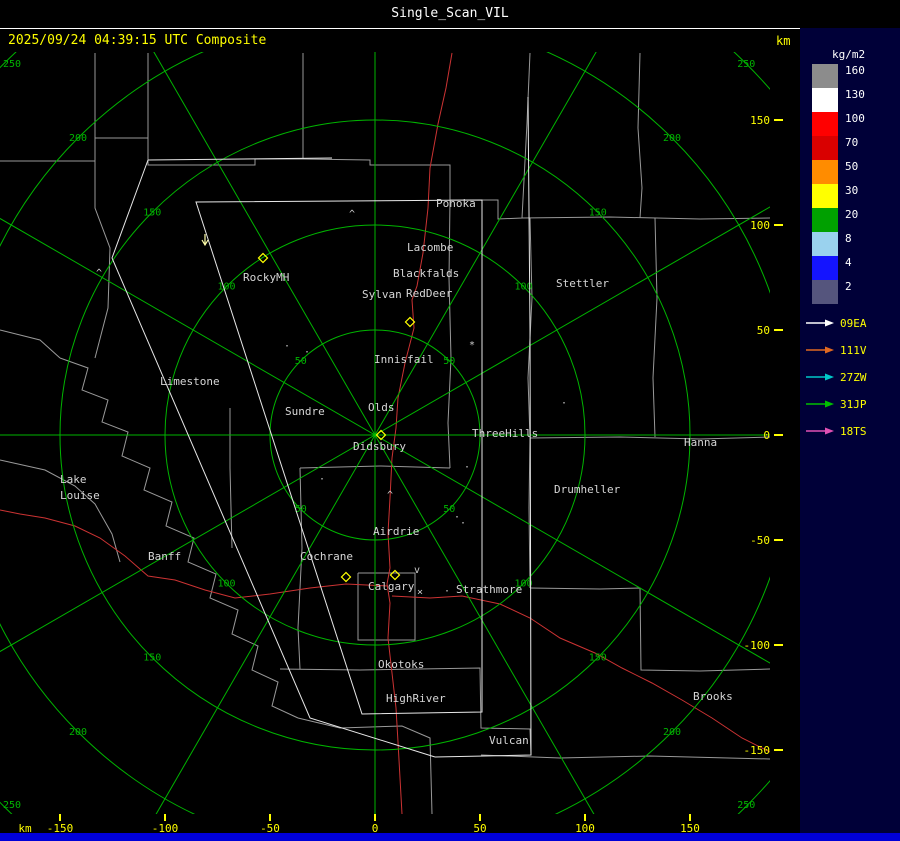 Image resolution: width=900 pixels, height=841 pixels. I want to click on radar-station-row: 09EA, so click(835, 323).